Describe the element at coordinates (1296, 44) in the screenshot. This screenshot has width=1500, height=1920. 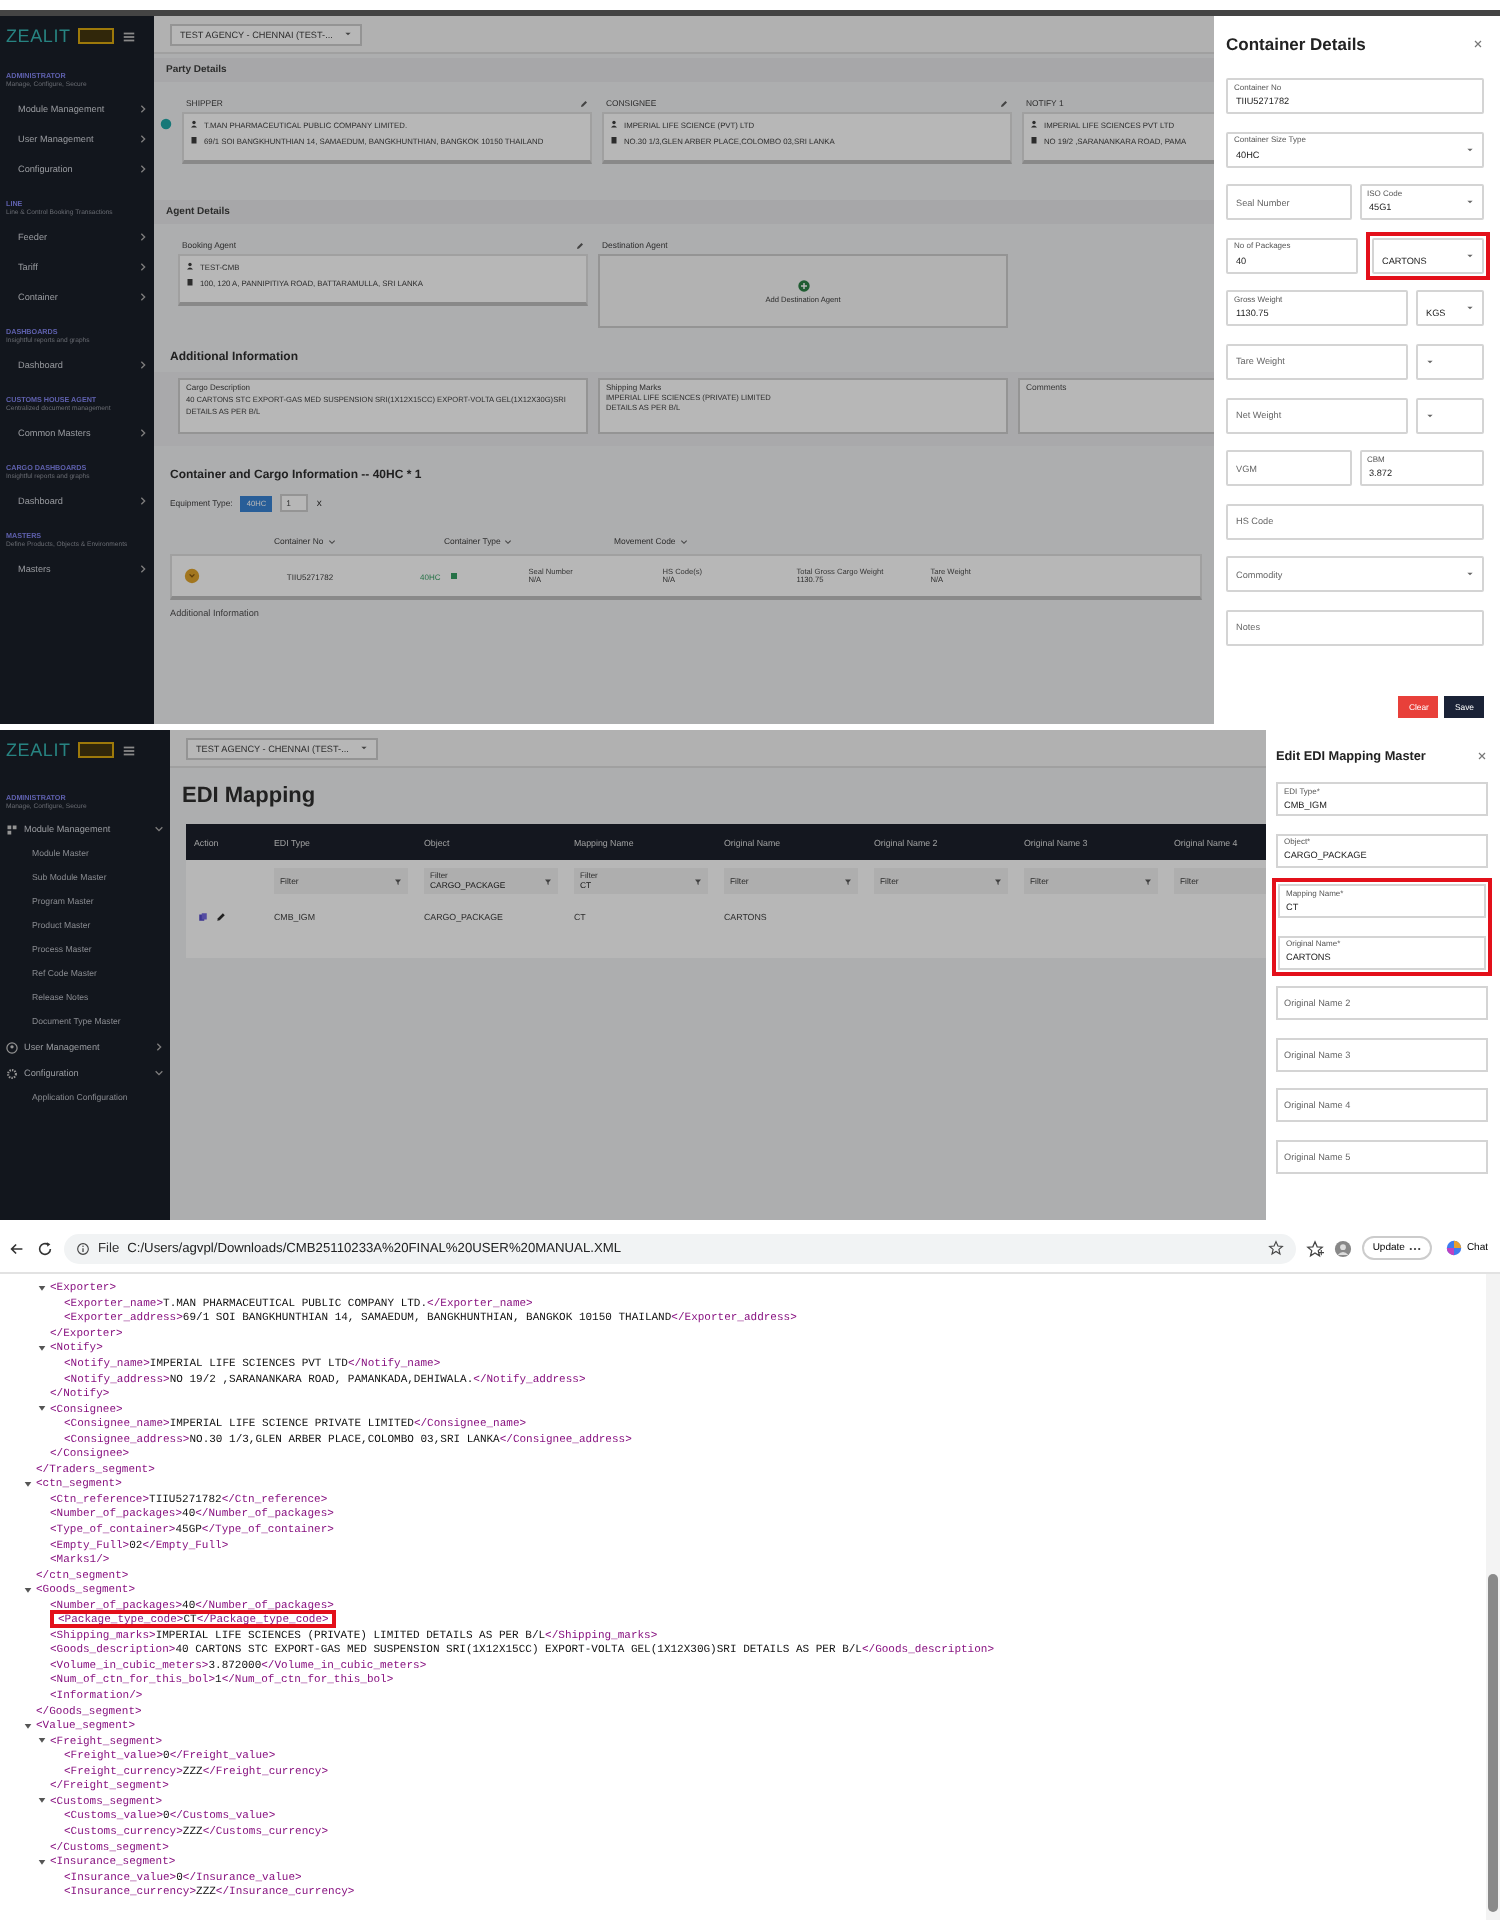
I see `drawer-title: Container Details` at that location.